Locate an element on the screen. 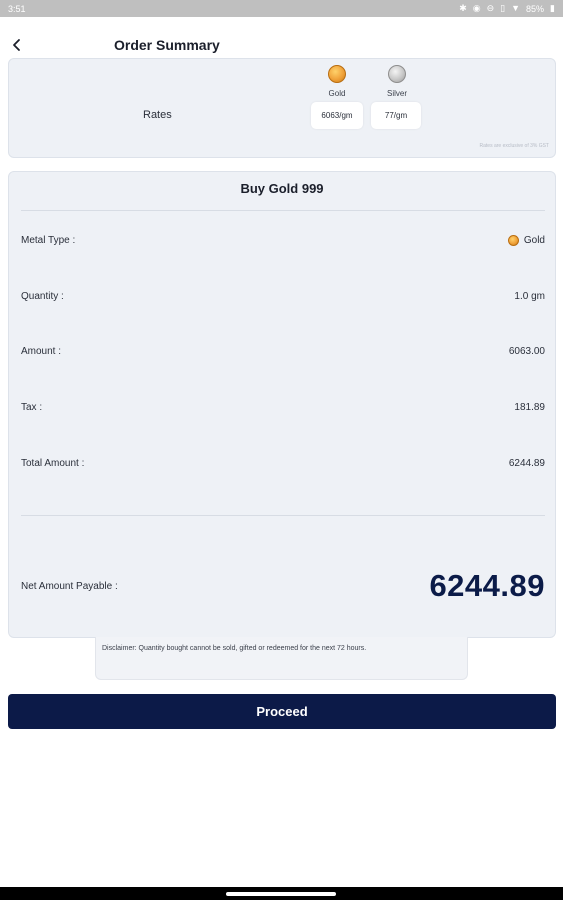  tax-row: Tax : 181.89 is located at coordinates (283, 407).